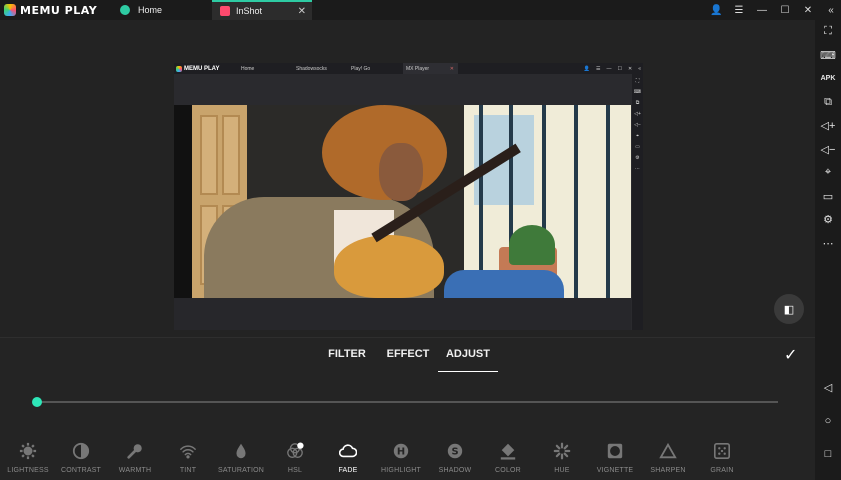 This screenshot has width=841, height=480. I want to click on recent-apps-icon: □, so click(828, 455).